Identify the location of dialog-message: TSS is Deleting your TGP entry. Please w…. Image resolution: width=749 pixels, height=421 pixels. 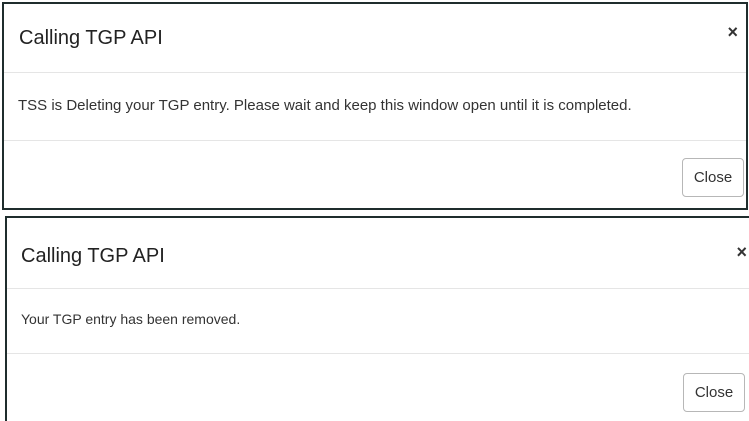
(325, 105).